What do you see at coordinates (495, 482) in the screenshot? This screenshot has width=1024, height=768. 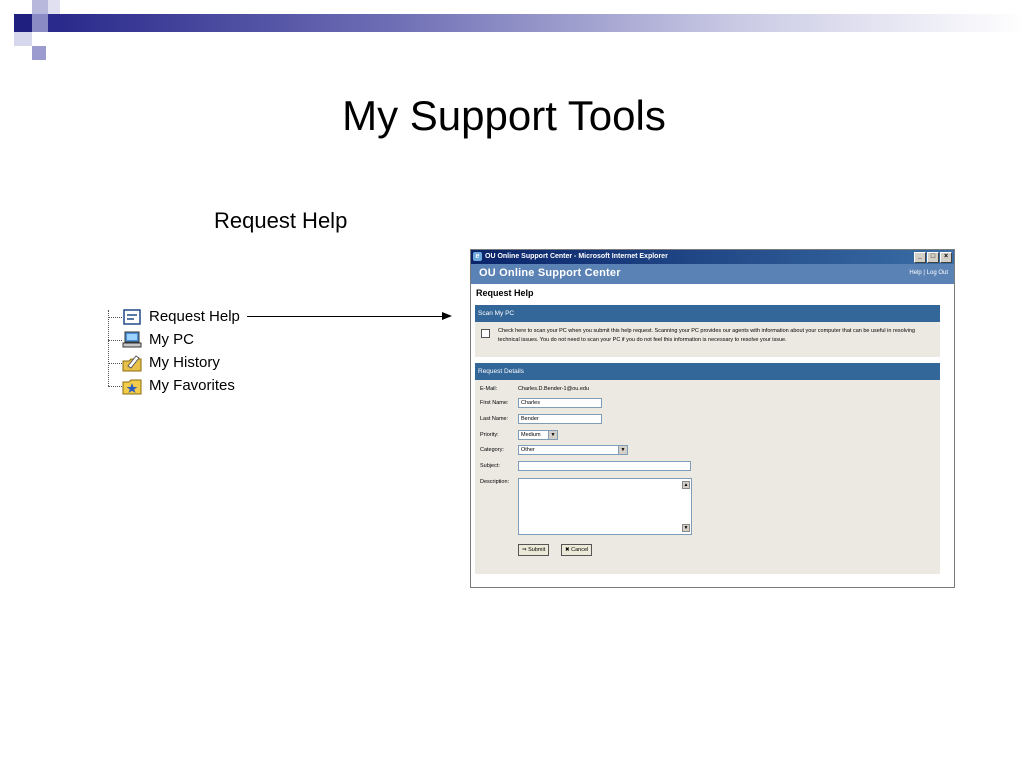 I see `description-label: Description:` at bounding box center [495, 482].